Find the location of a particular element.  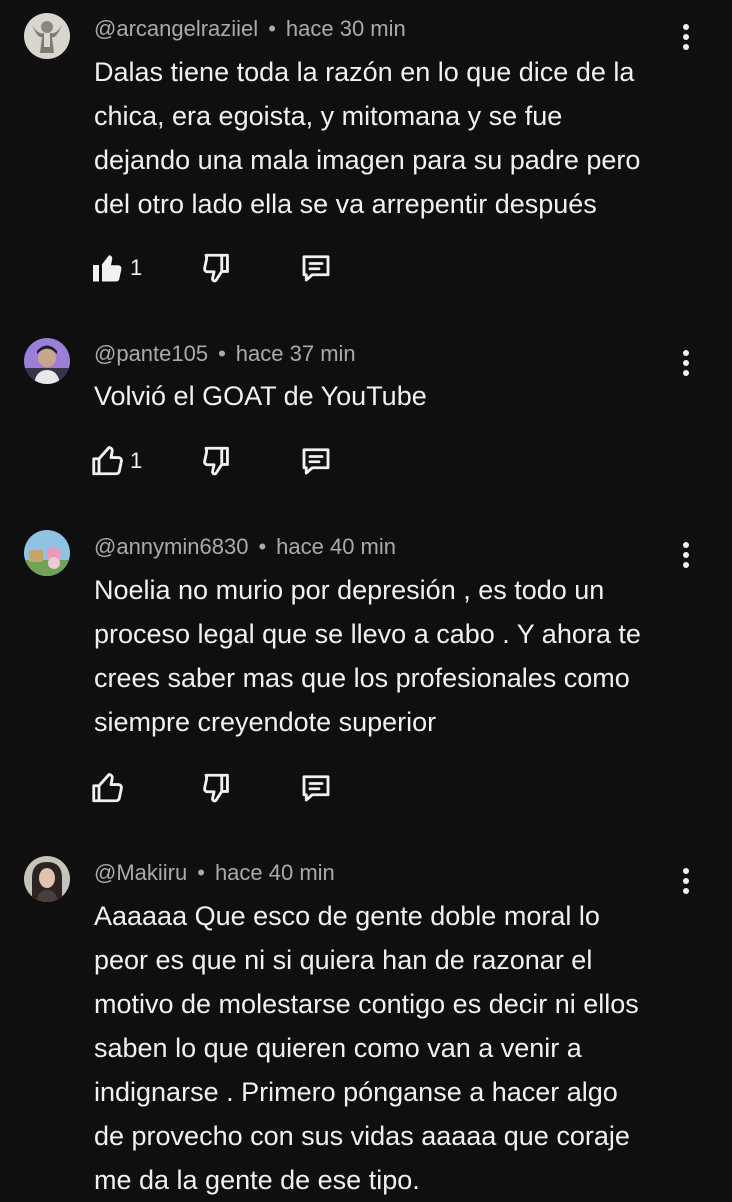

comment-meta: @Makiiru • hace 40 min is located at coordinates (214, 873).